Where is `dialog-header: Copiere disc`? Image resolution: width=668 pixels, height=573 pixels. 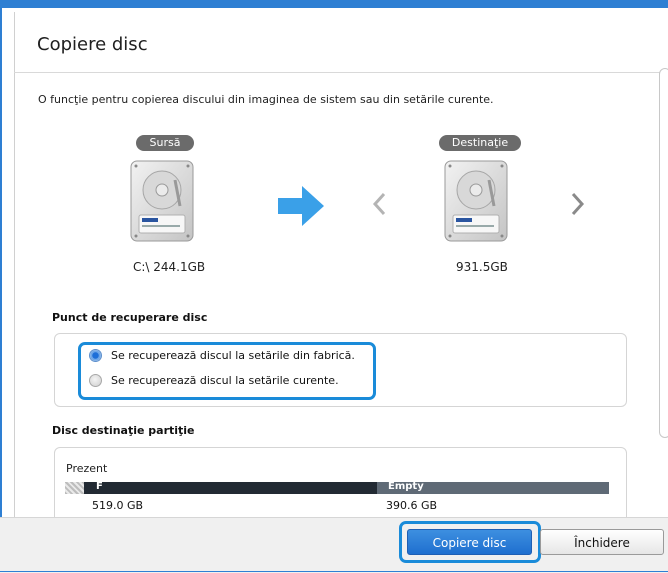 dialog-header: Copiere disc is located at coordinates (341, 42).